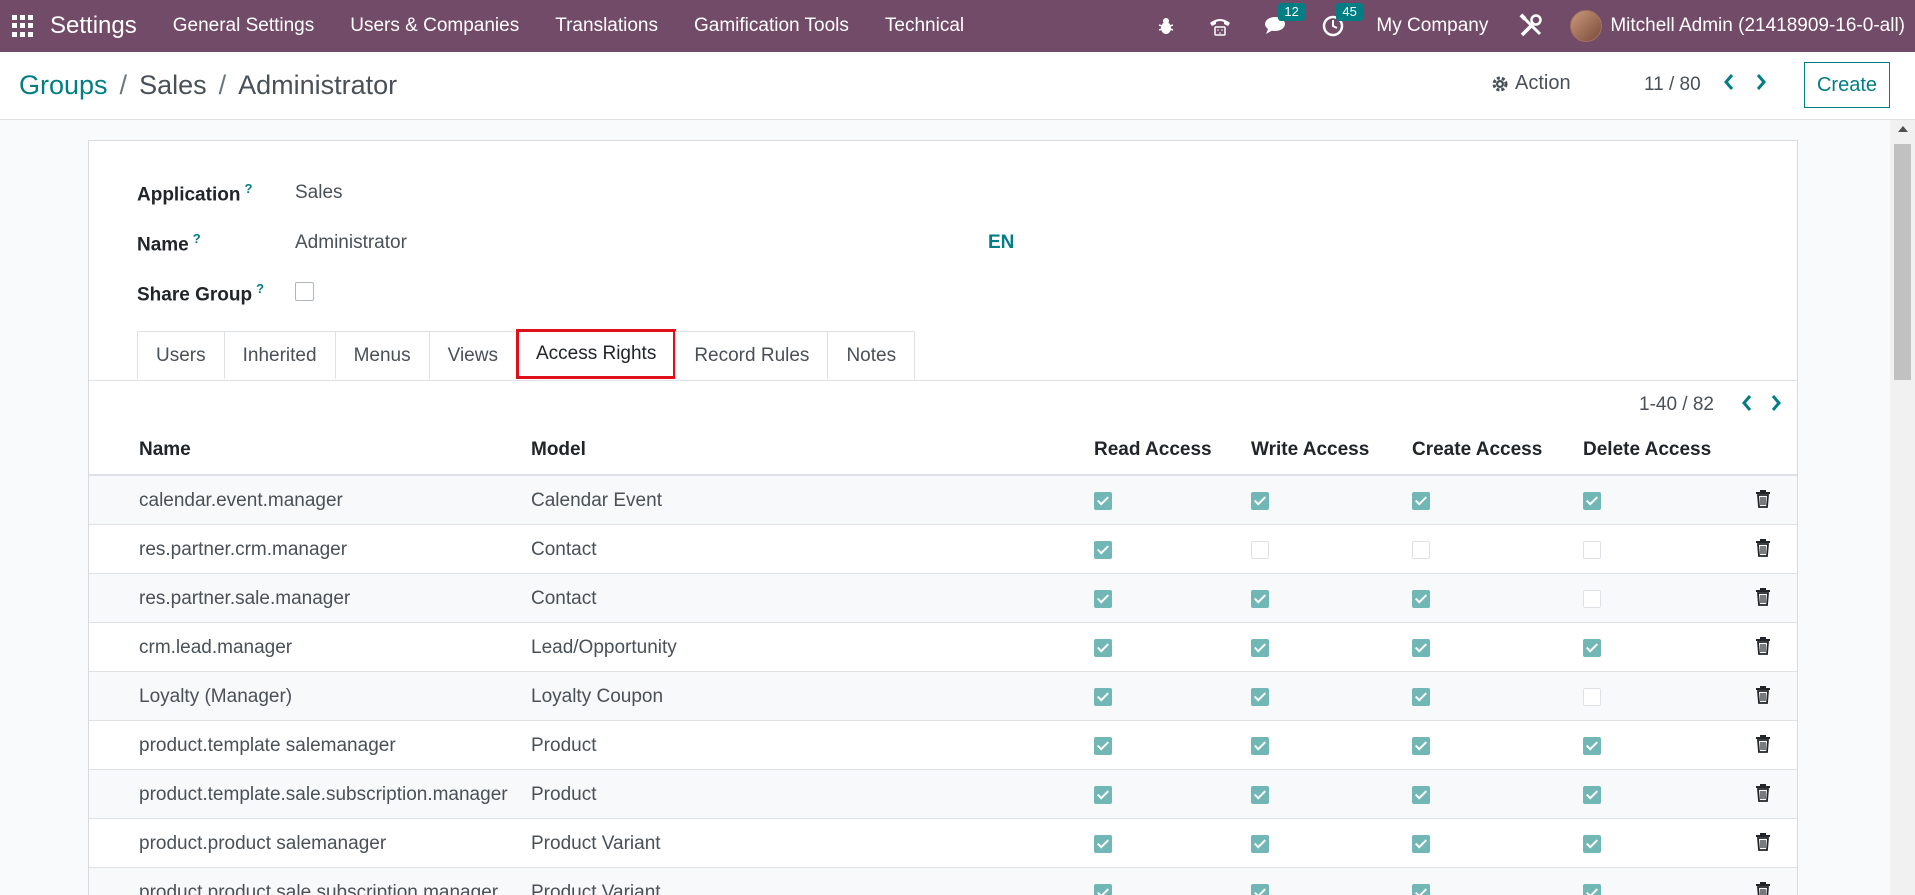 The width and height of the screenshot is (1915, 895). I want to click on company-switcher: My Company, so click(1432, 26).